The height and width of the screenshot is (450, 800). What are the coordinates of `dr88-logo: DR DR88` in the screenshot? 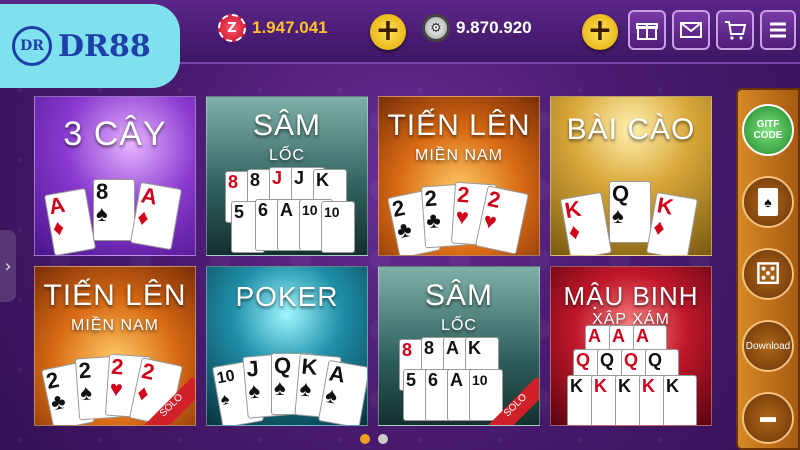 It's located at (90, 46).